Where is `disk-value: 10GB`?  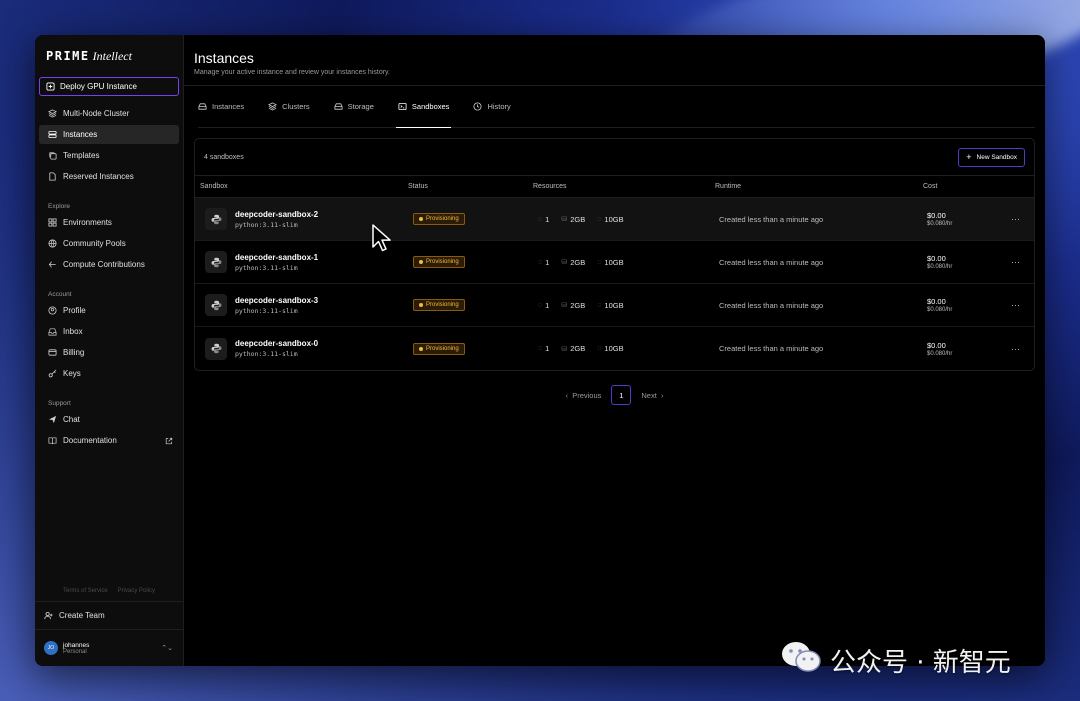 disk-value: 10GB is located at coordinates (614, 305).